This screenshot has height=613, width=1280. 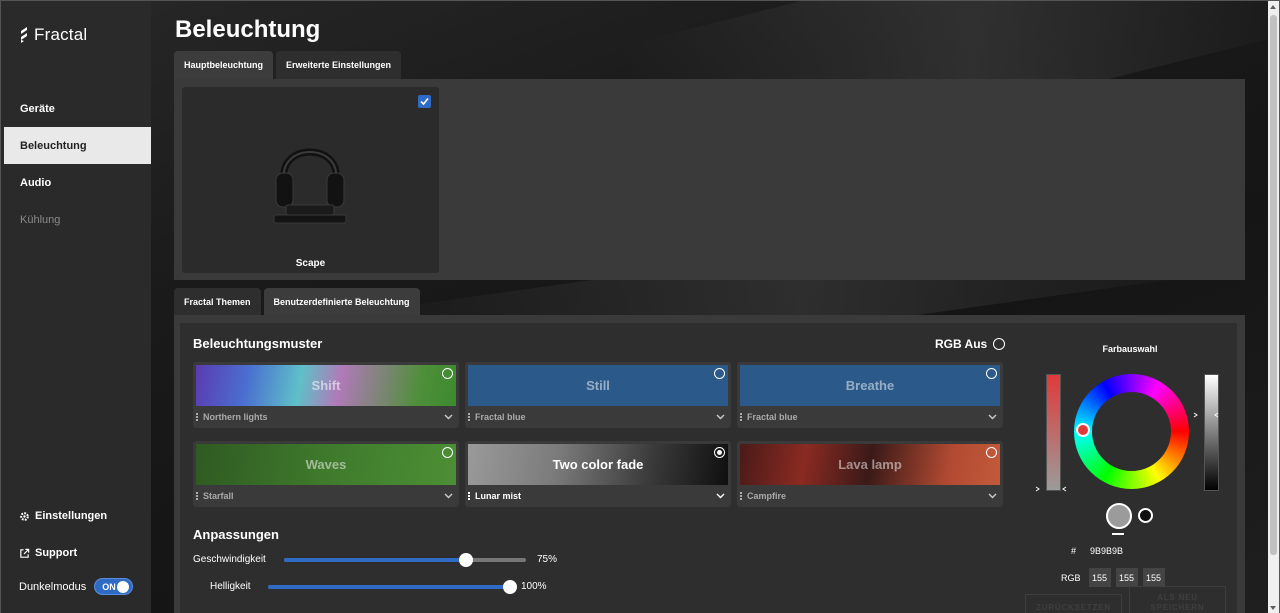 I want to click on swatch-selection-indicator, so click(x=1118, y=534).